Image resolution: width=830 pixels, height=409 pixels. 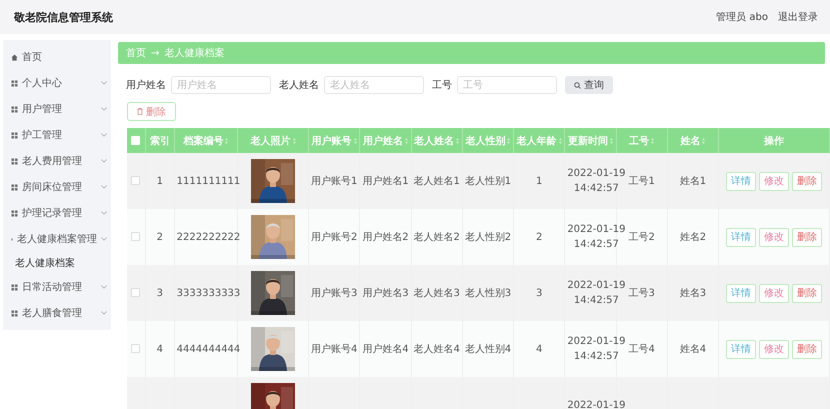 I want to click on table-cell-text: 2022-01-19, so click(x=596, y=403).